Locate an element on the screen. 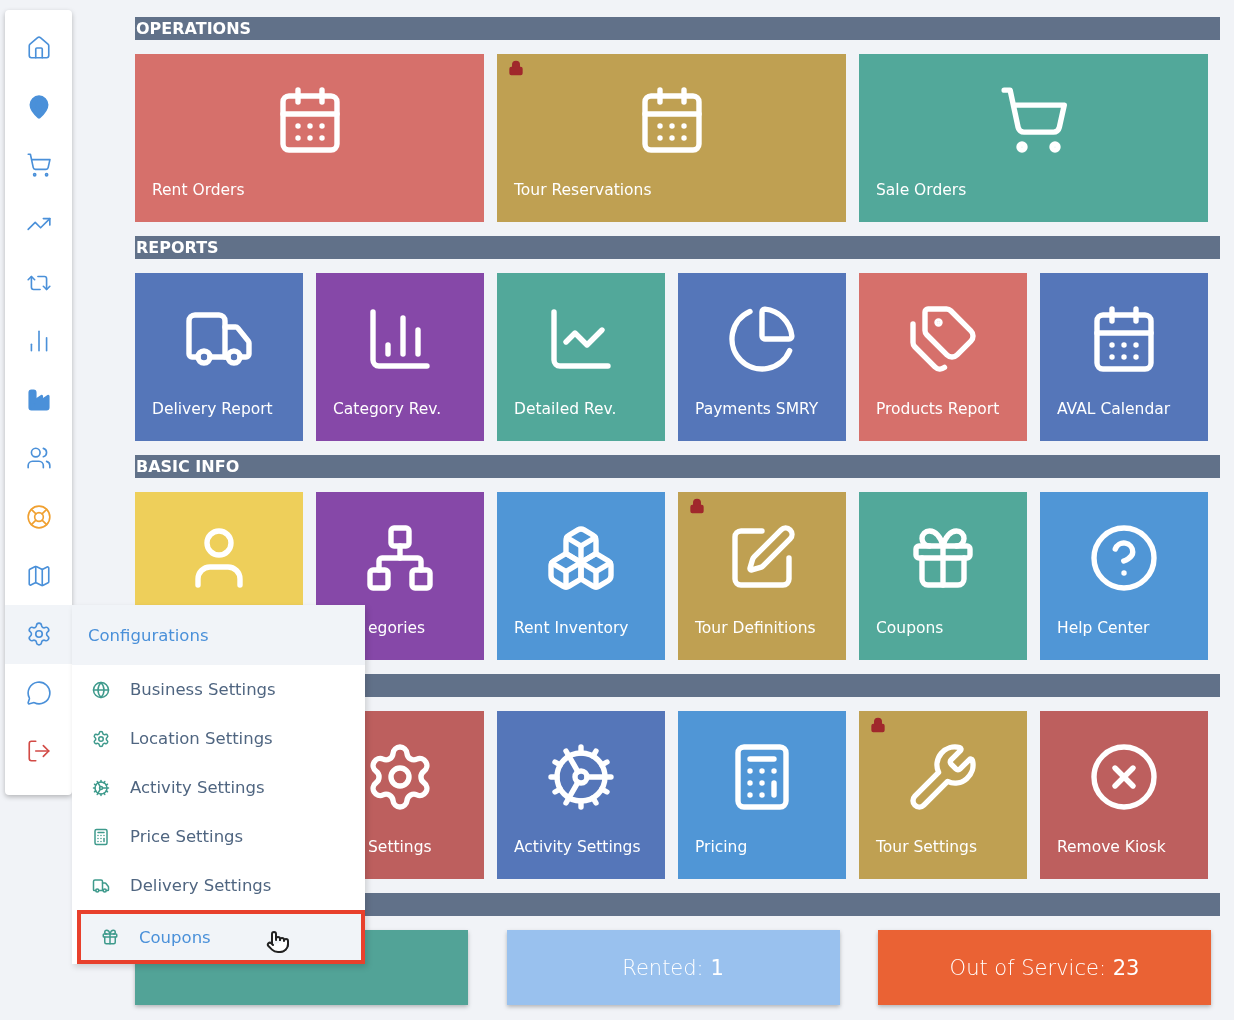 Image resolution: width=1234 pixels, height=1020 pixels. dashboard-tile: Tour Settings is located at coordinates (943, 795).